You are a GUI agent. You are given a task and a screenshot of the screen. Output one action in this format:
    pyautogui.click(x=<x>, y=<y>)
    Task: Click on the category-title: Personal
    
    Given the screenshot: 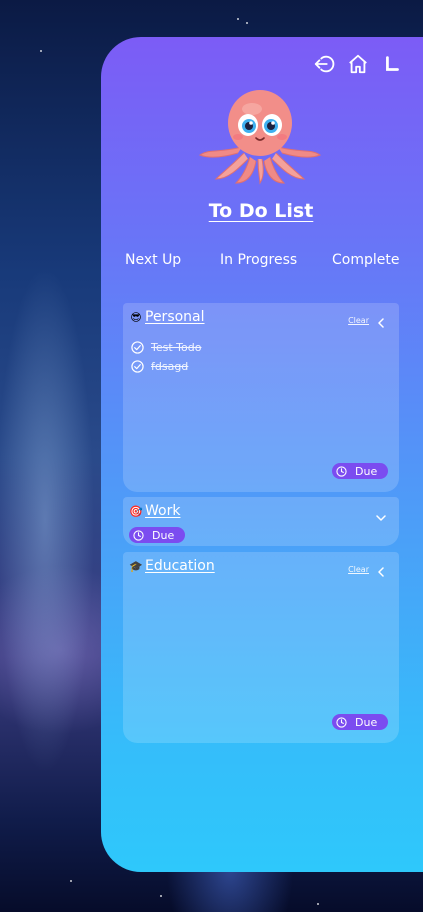 What is the action you would take?
    pyautogui.click(x=175, y=317)
    